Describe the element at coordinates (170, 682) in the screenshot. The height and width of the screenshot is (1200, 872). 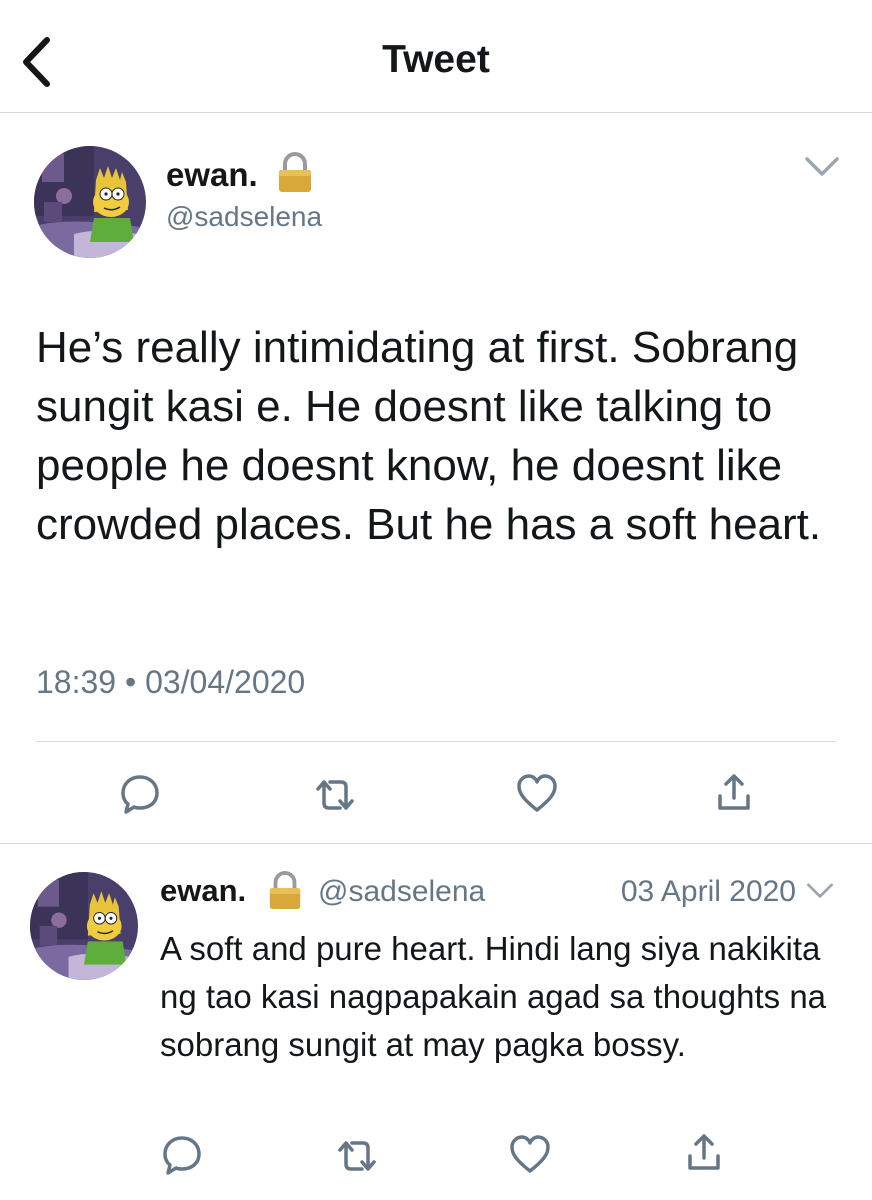
I see `tweet-timestamp: 18:39 • 03/04/2020` at that location.